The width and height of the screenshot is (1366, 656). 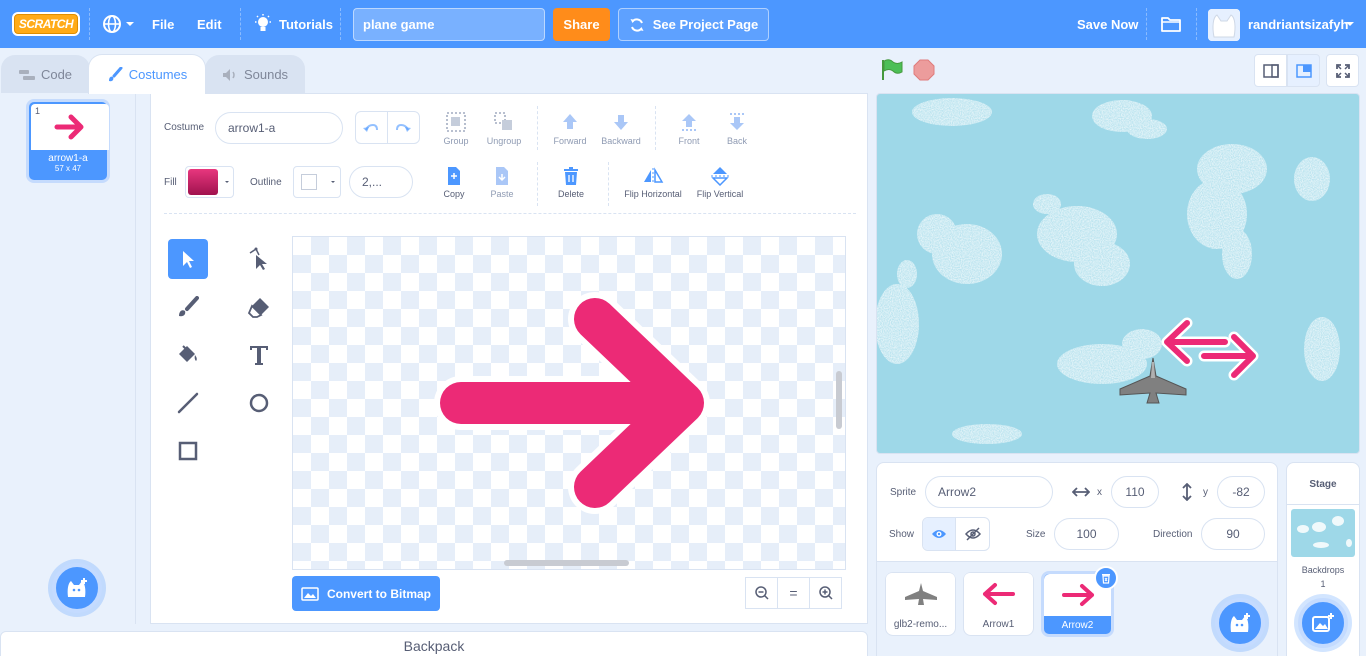 I want to click on rectangle-tool, so click(x=188, y=451).